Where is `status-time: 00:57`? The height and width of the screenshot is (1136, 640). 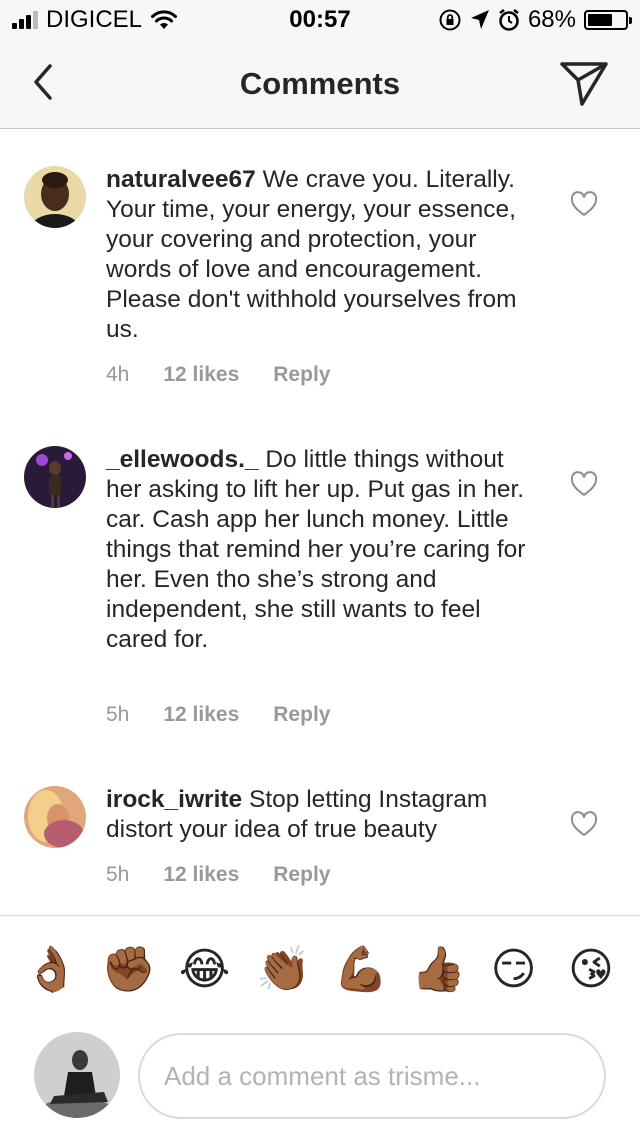 status-time: 00:57 is located at coordinates (320, 19).